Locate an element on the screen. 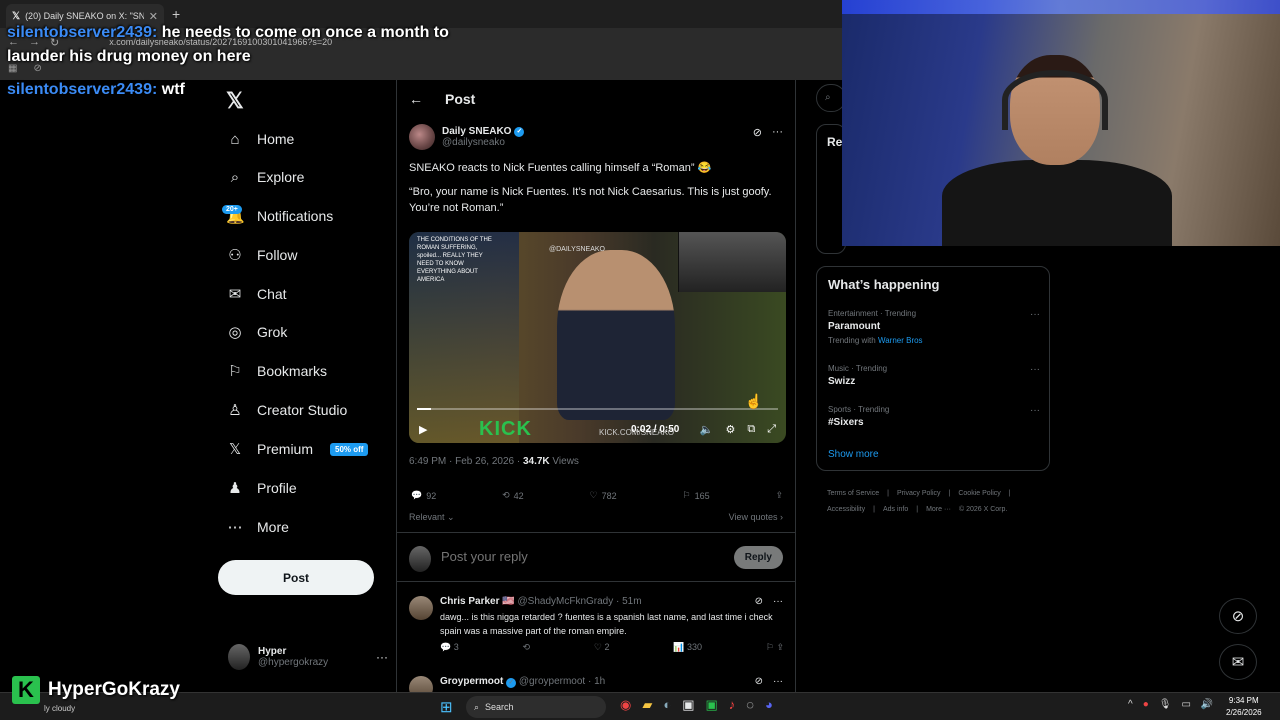 This screenshot has height=720, width=1280. reply-action: 💬 92 is located at coordinates (423, 495).